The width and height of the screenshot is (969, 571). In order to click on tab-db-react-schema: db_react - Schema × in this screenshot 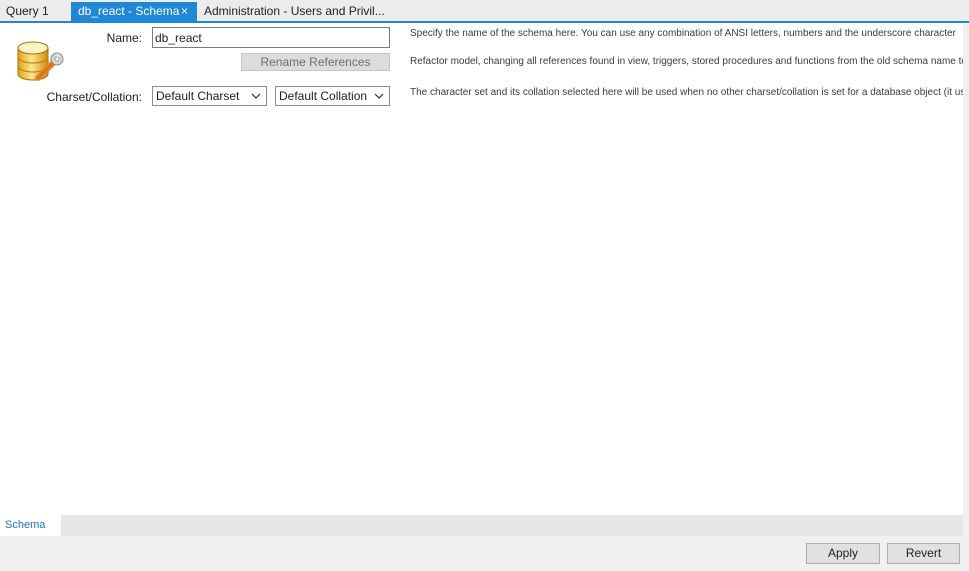, I will do `click(134, 11)`.